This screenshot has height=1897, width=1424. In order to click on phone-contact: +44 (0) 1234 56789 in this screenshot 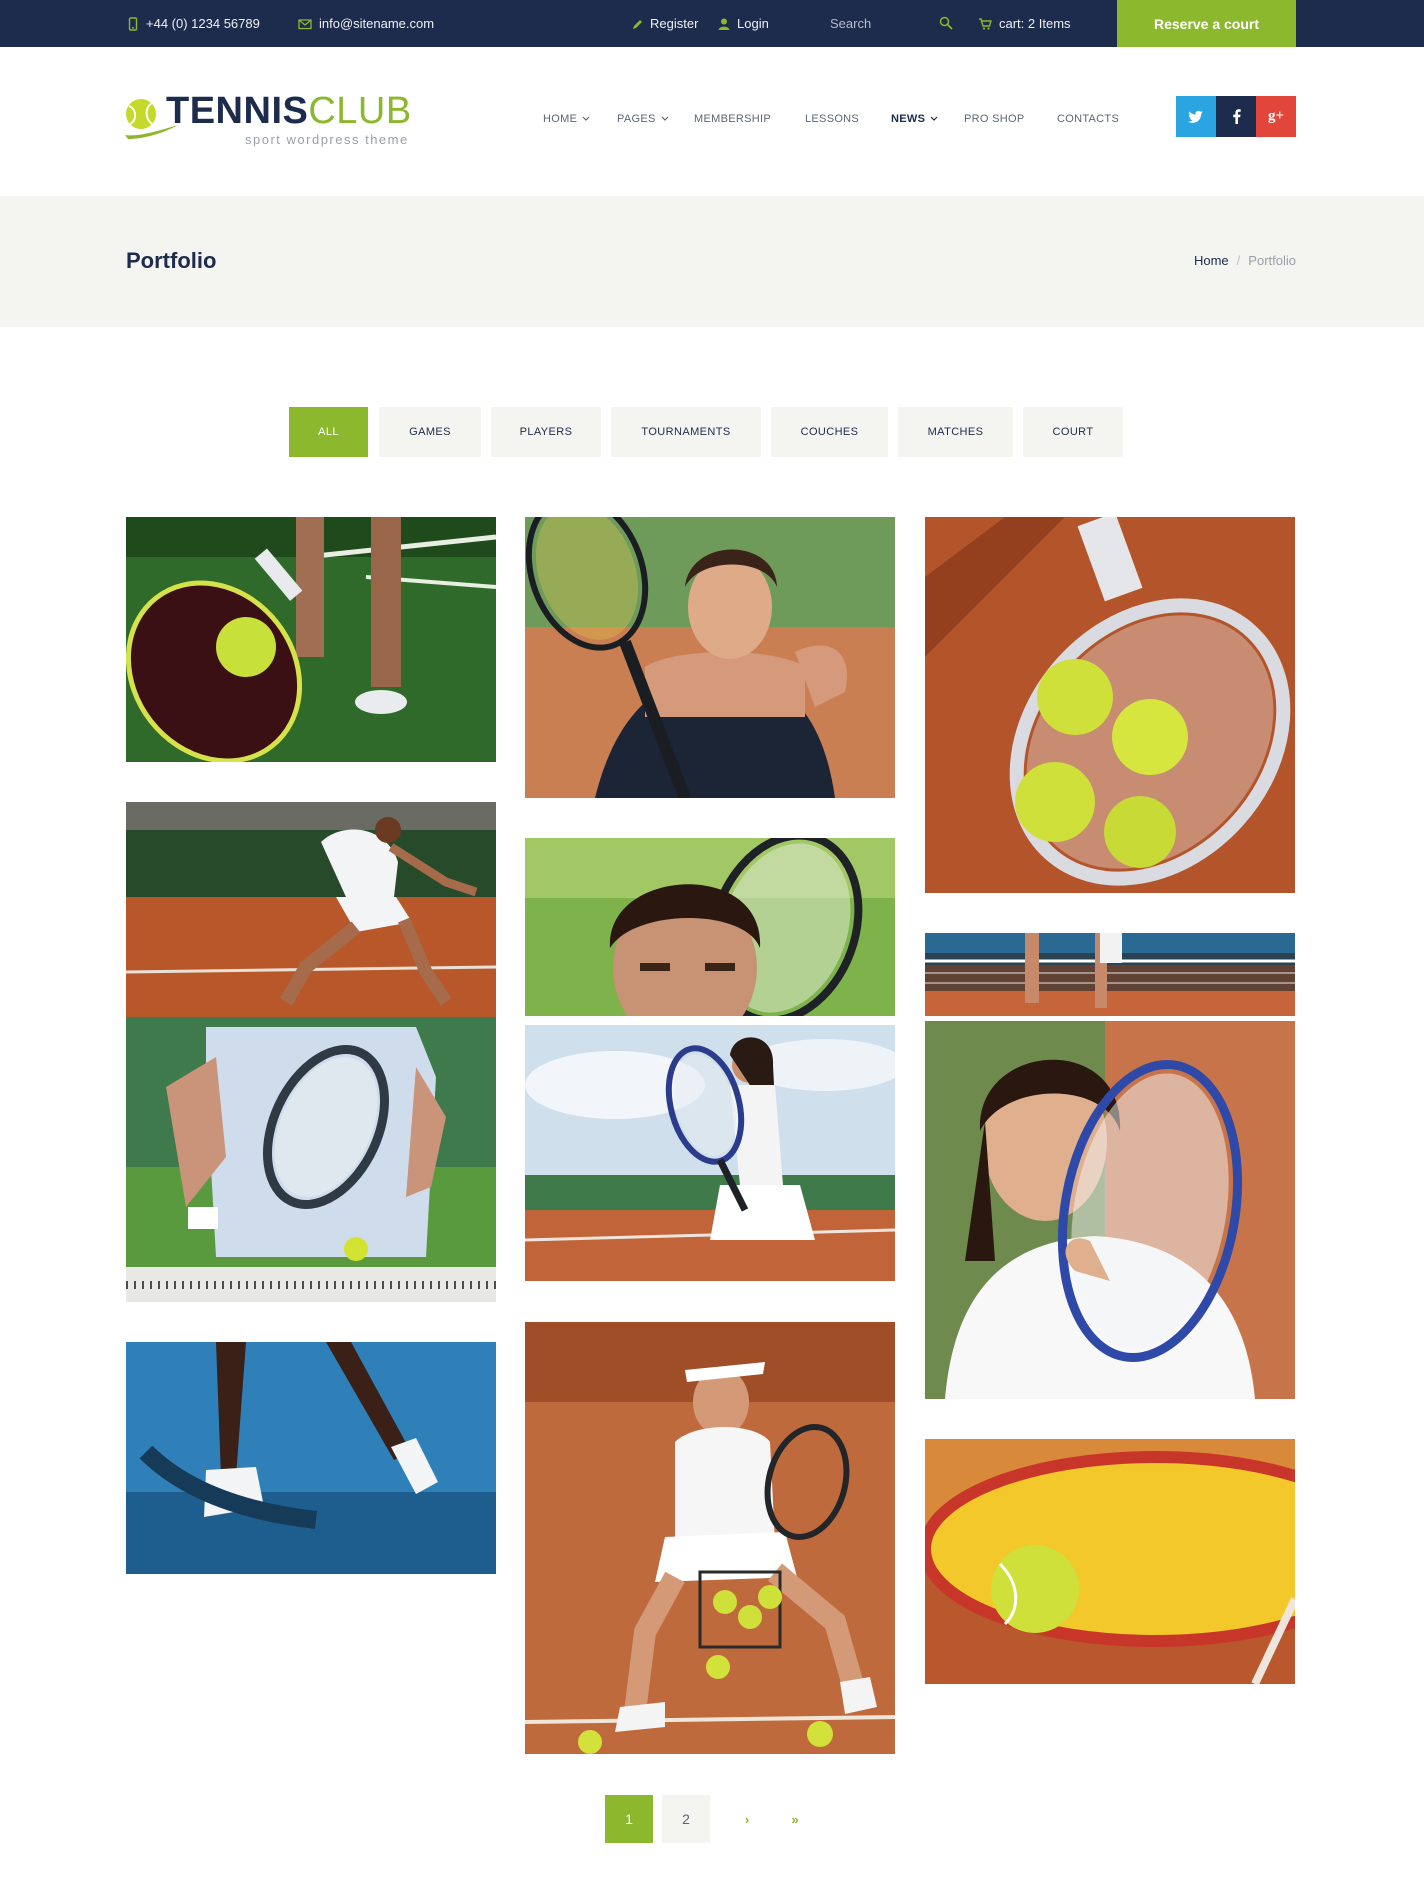, I will do `click(193, 23)`.